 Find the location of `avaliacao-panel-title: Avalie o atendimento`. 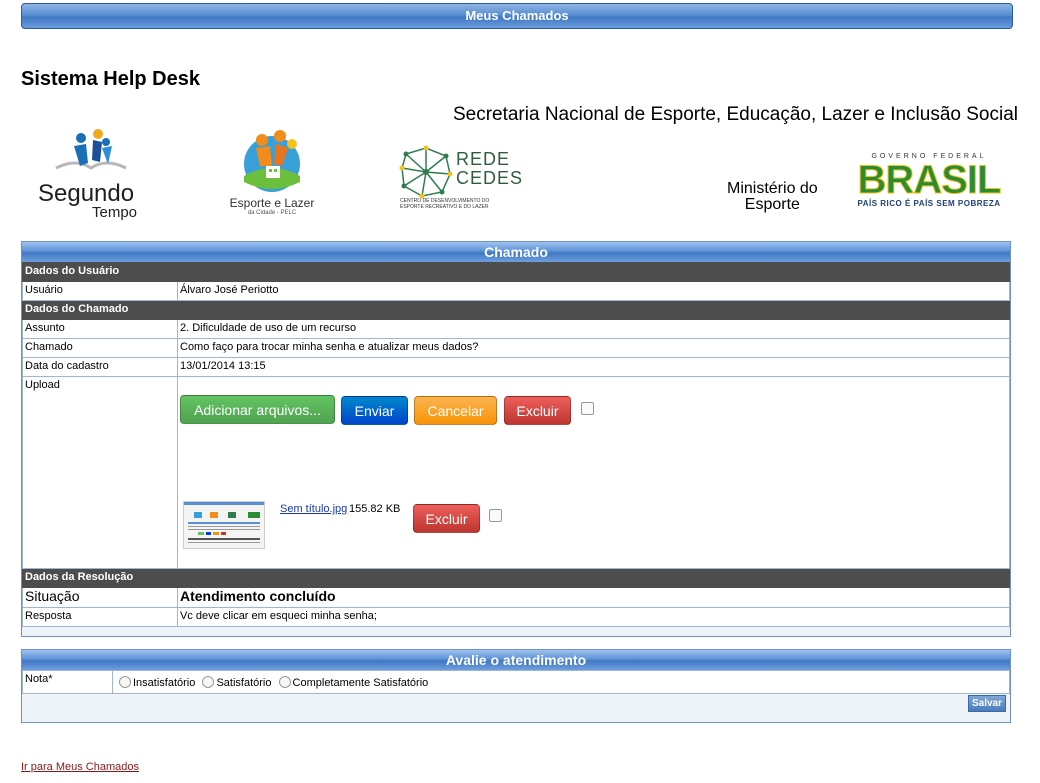

avaliacao-panel-title: Avalie o atendimento is located at coordinates (516, 660).